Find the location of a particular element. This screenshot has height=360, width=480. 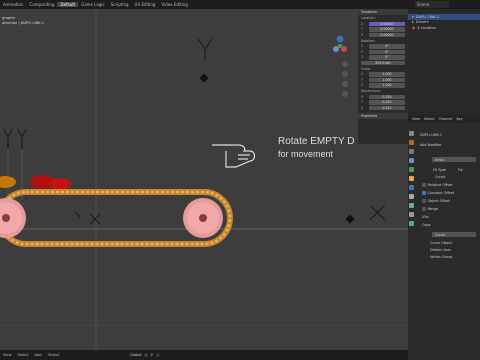

menu-add: Add is located at coordinates (38, 355).